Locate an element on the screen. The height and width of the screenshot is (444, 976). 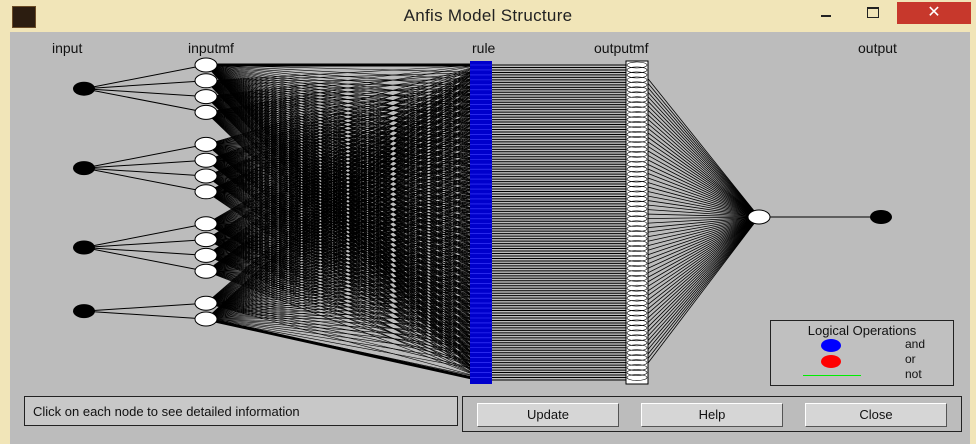
legend-not-label: not is located at coordinates (913, 374).